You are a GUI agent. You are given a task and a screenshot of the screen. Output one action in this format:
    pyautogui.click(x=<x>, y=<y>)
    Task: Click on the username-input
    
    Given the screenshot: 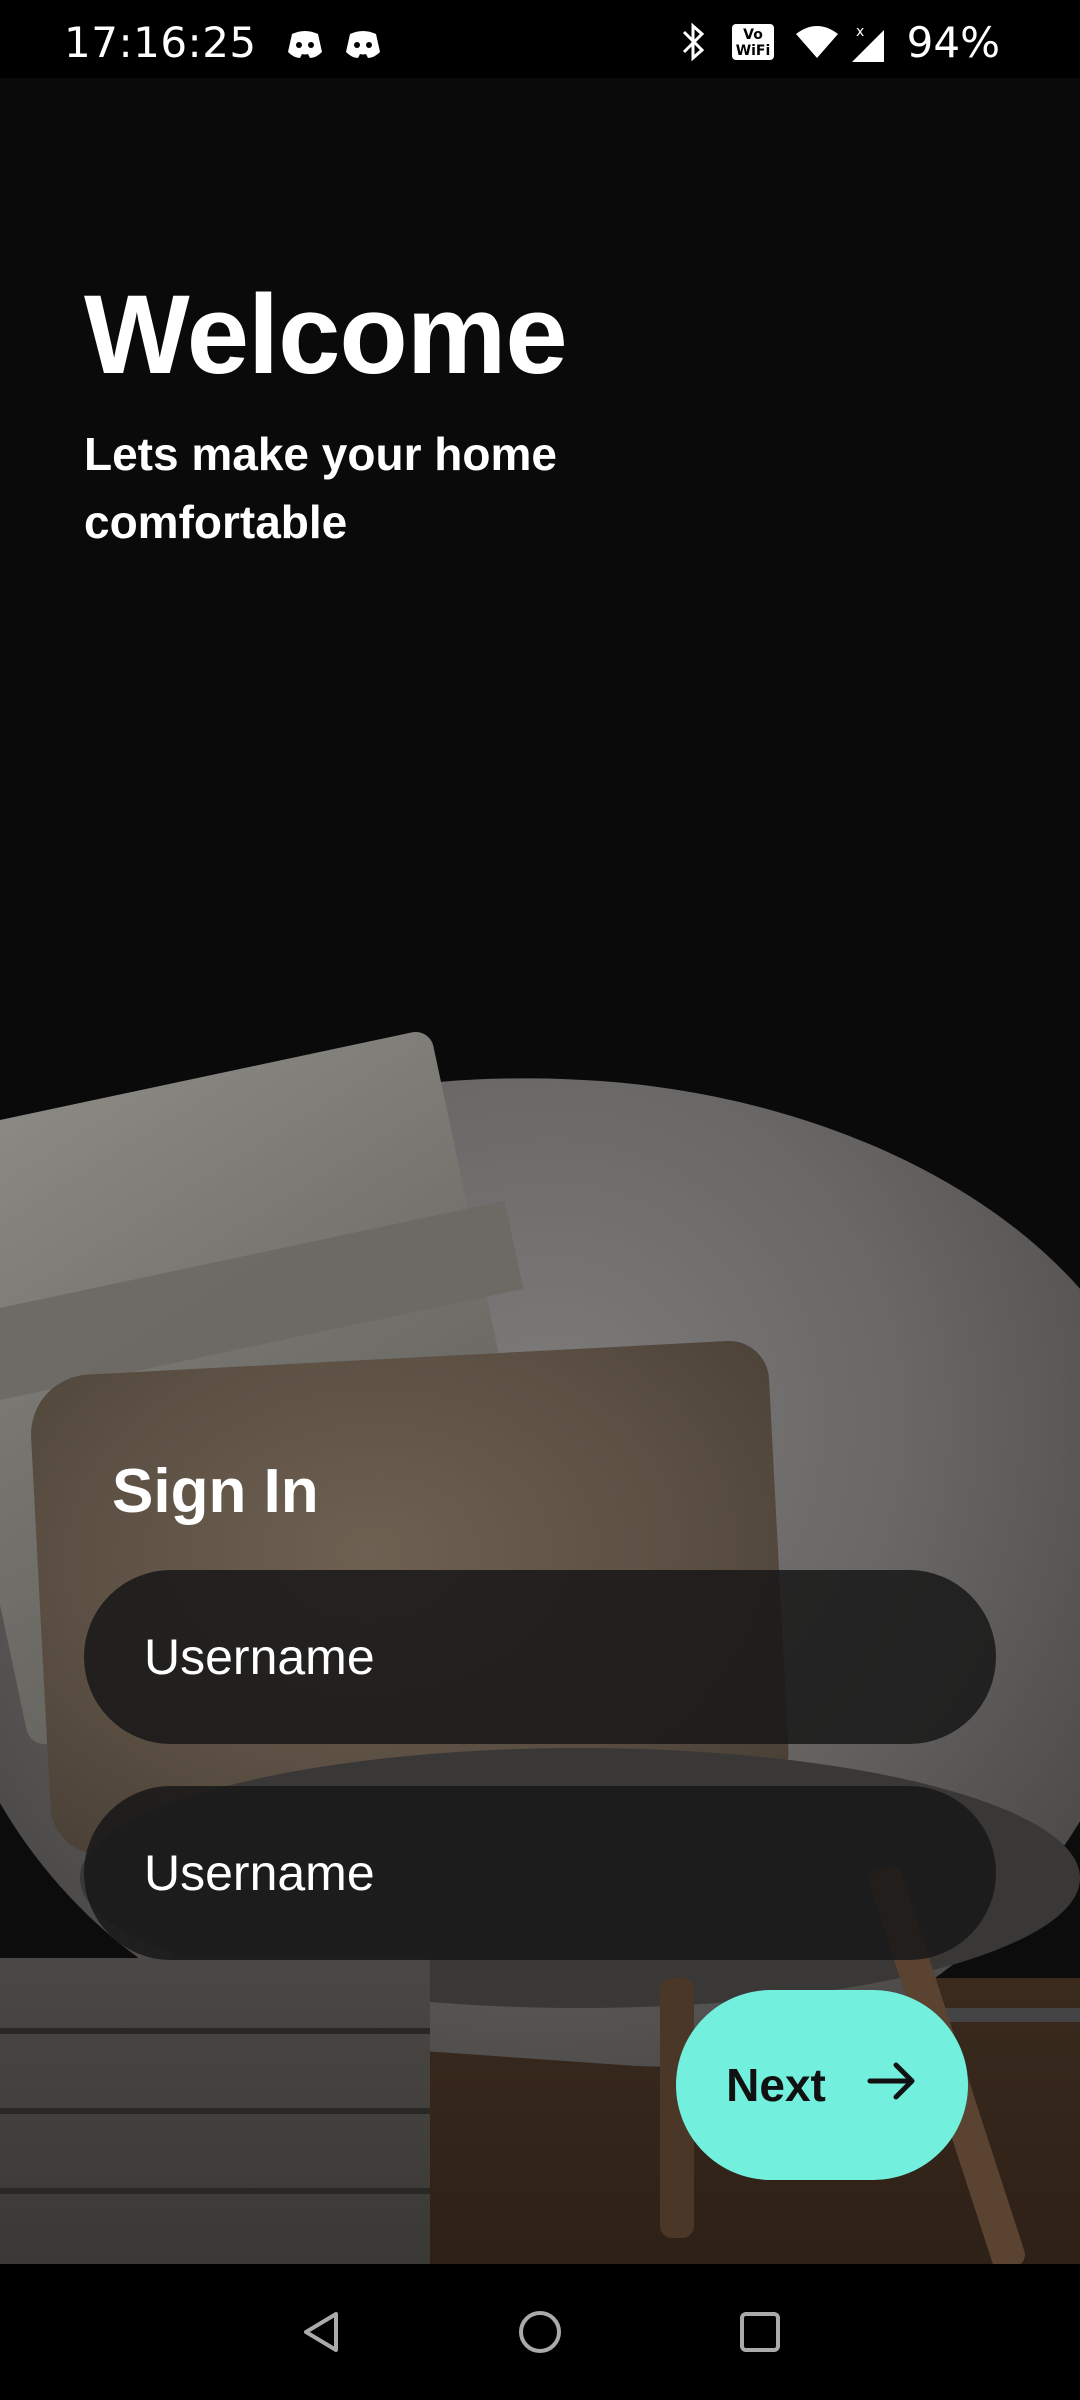 What is the action you would take?
    pyautogui.click(x=534, y=1657)
    